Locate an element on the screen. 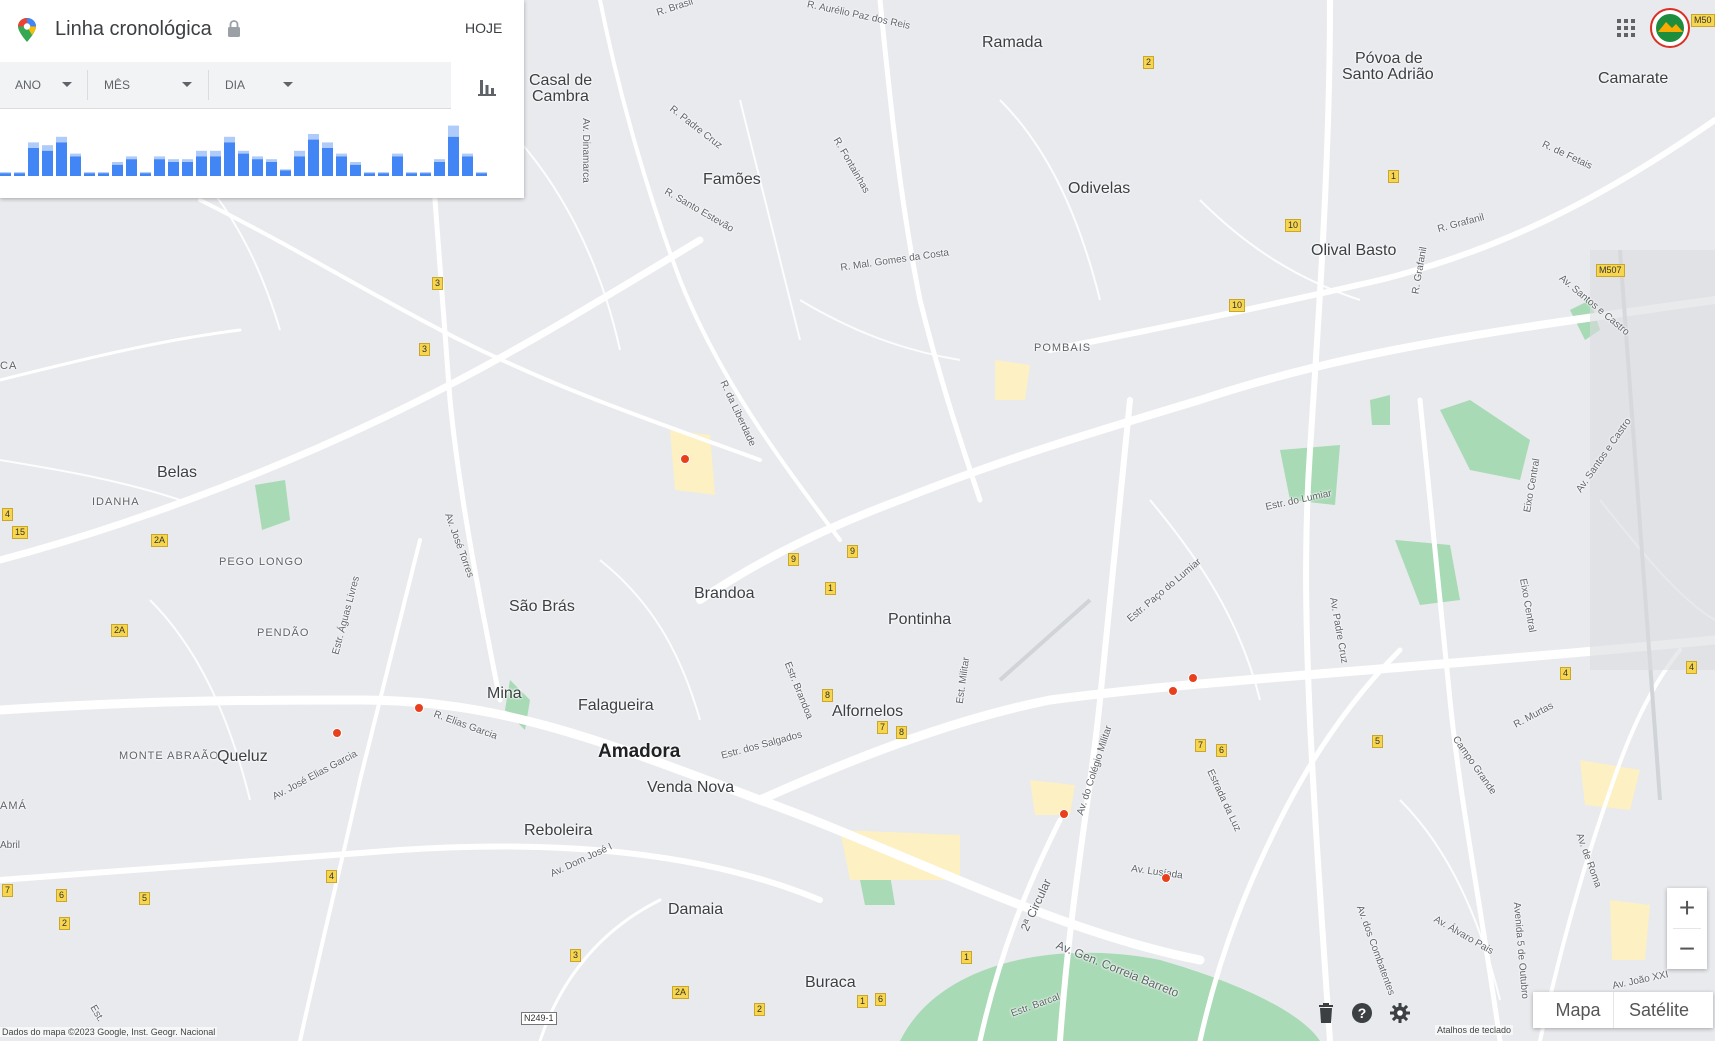 The image size is (1715, 1041). shield-6-b: 6 is located at coordinates (62, 895).